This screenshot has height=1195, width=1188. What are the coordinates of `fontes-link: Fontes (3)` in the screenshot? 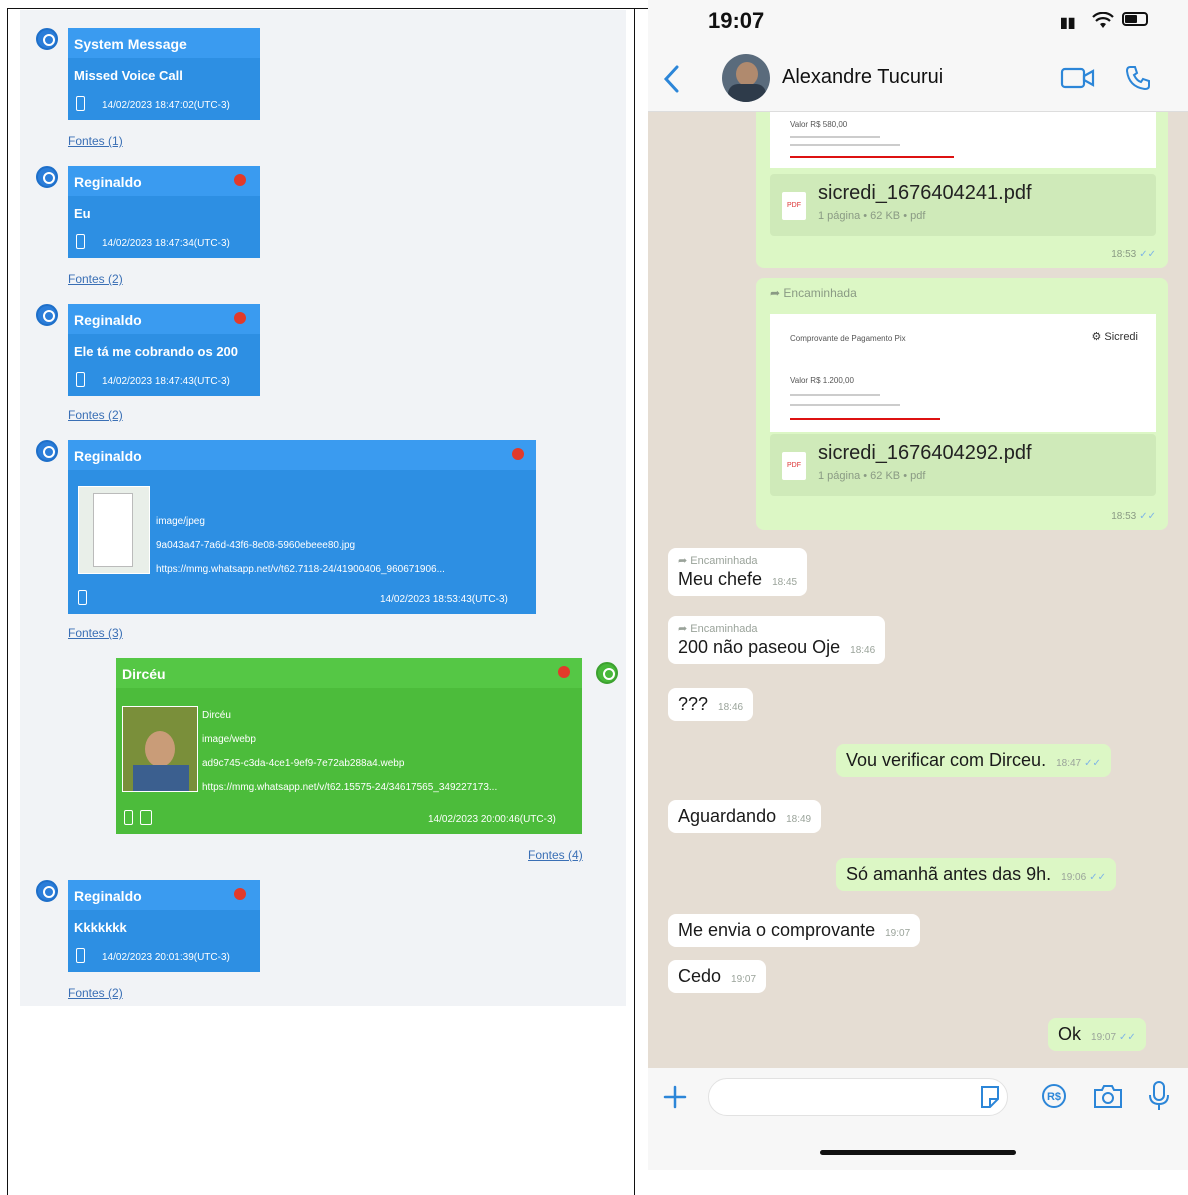 It's located at (95, 633).